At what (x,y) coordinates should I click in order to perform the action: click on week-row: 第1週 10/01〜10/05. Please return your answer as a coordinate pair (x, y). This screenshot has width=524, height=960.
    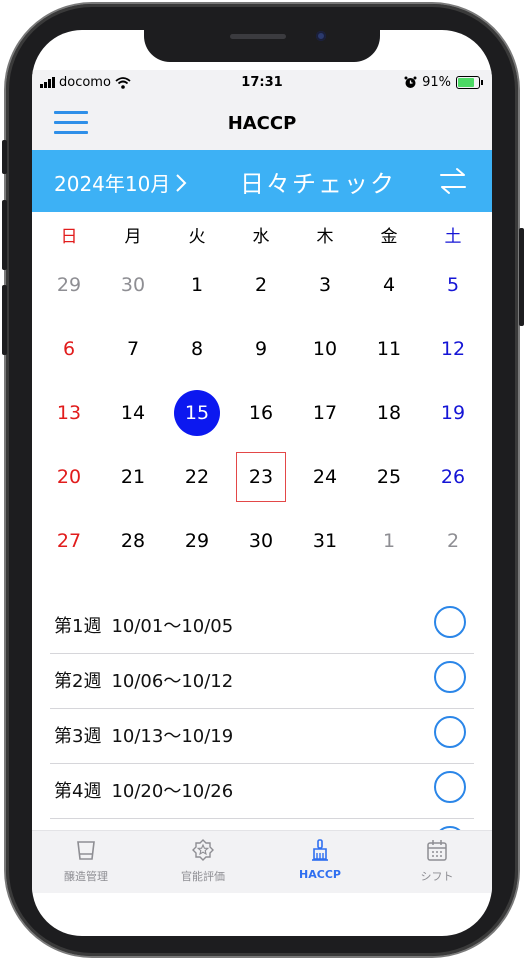
    Looking at the image, I should click on (262, 626).